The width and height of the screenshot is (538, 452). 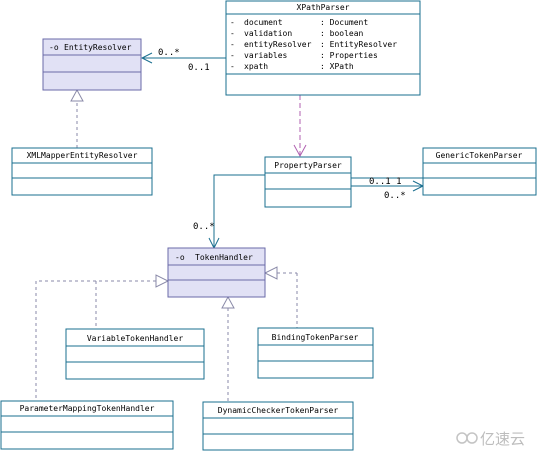 I want to click on watermark: 亿速云, so click(x=490, y=439).